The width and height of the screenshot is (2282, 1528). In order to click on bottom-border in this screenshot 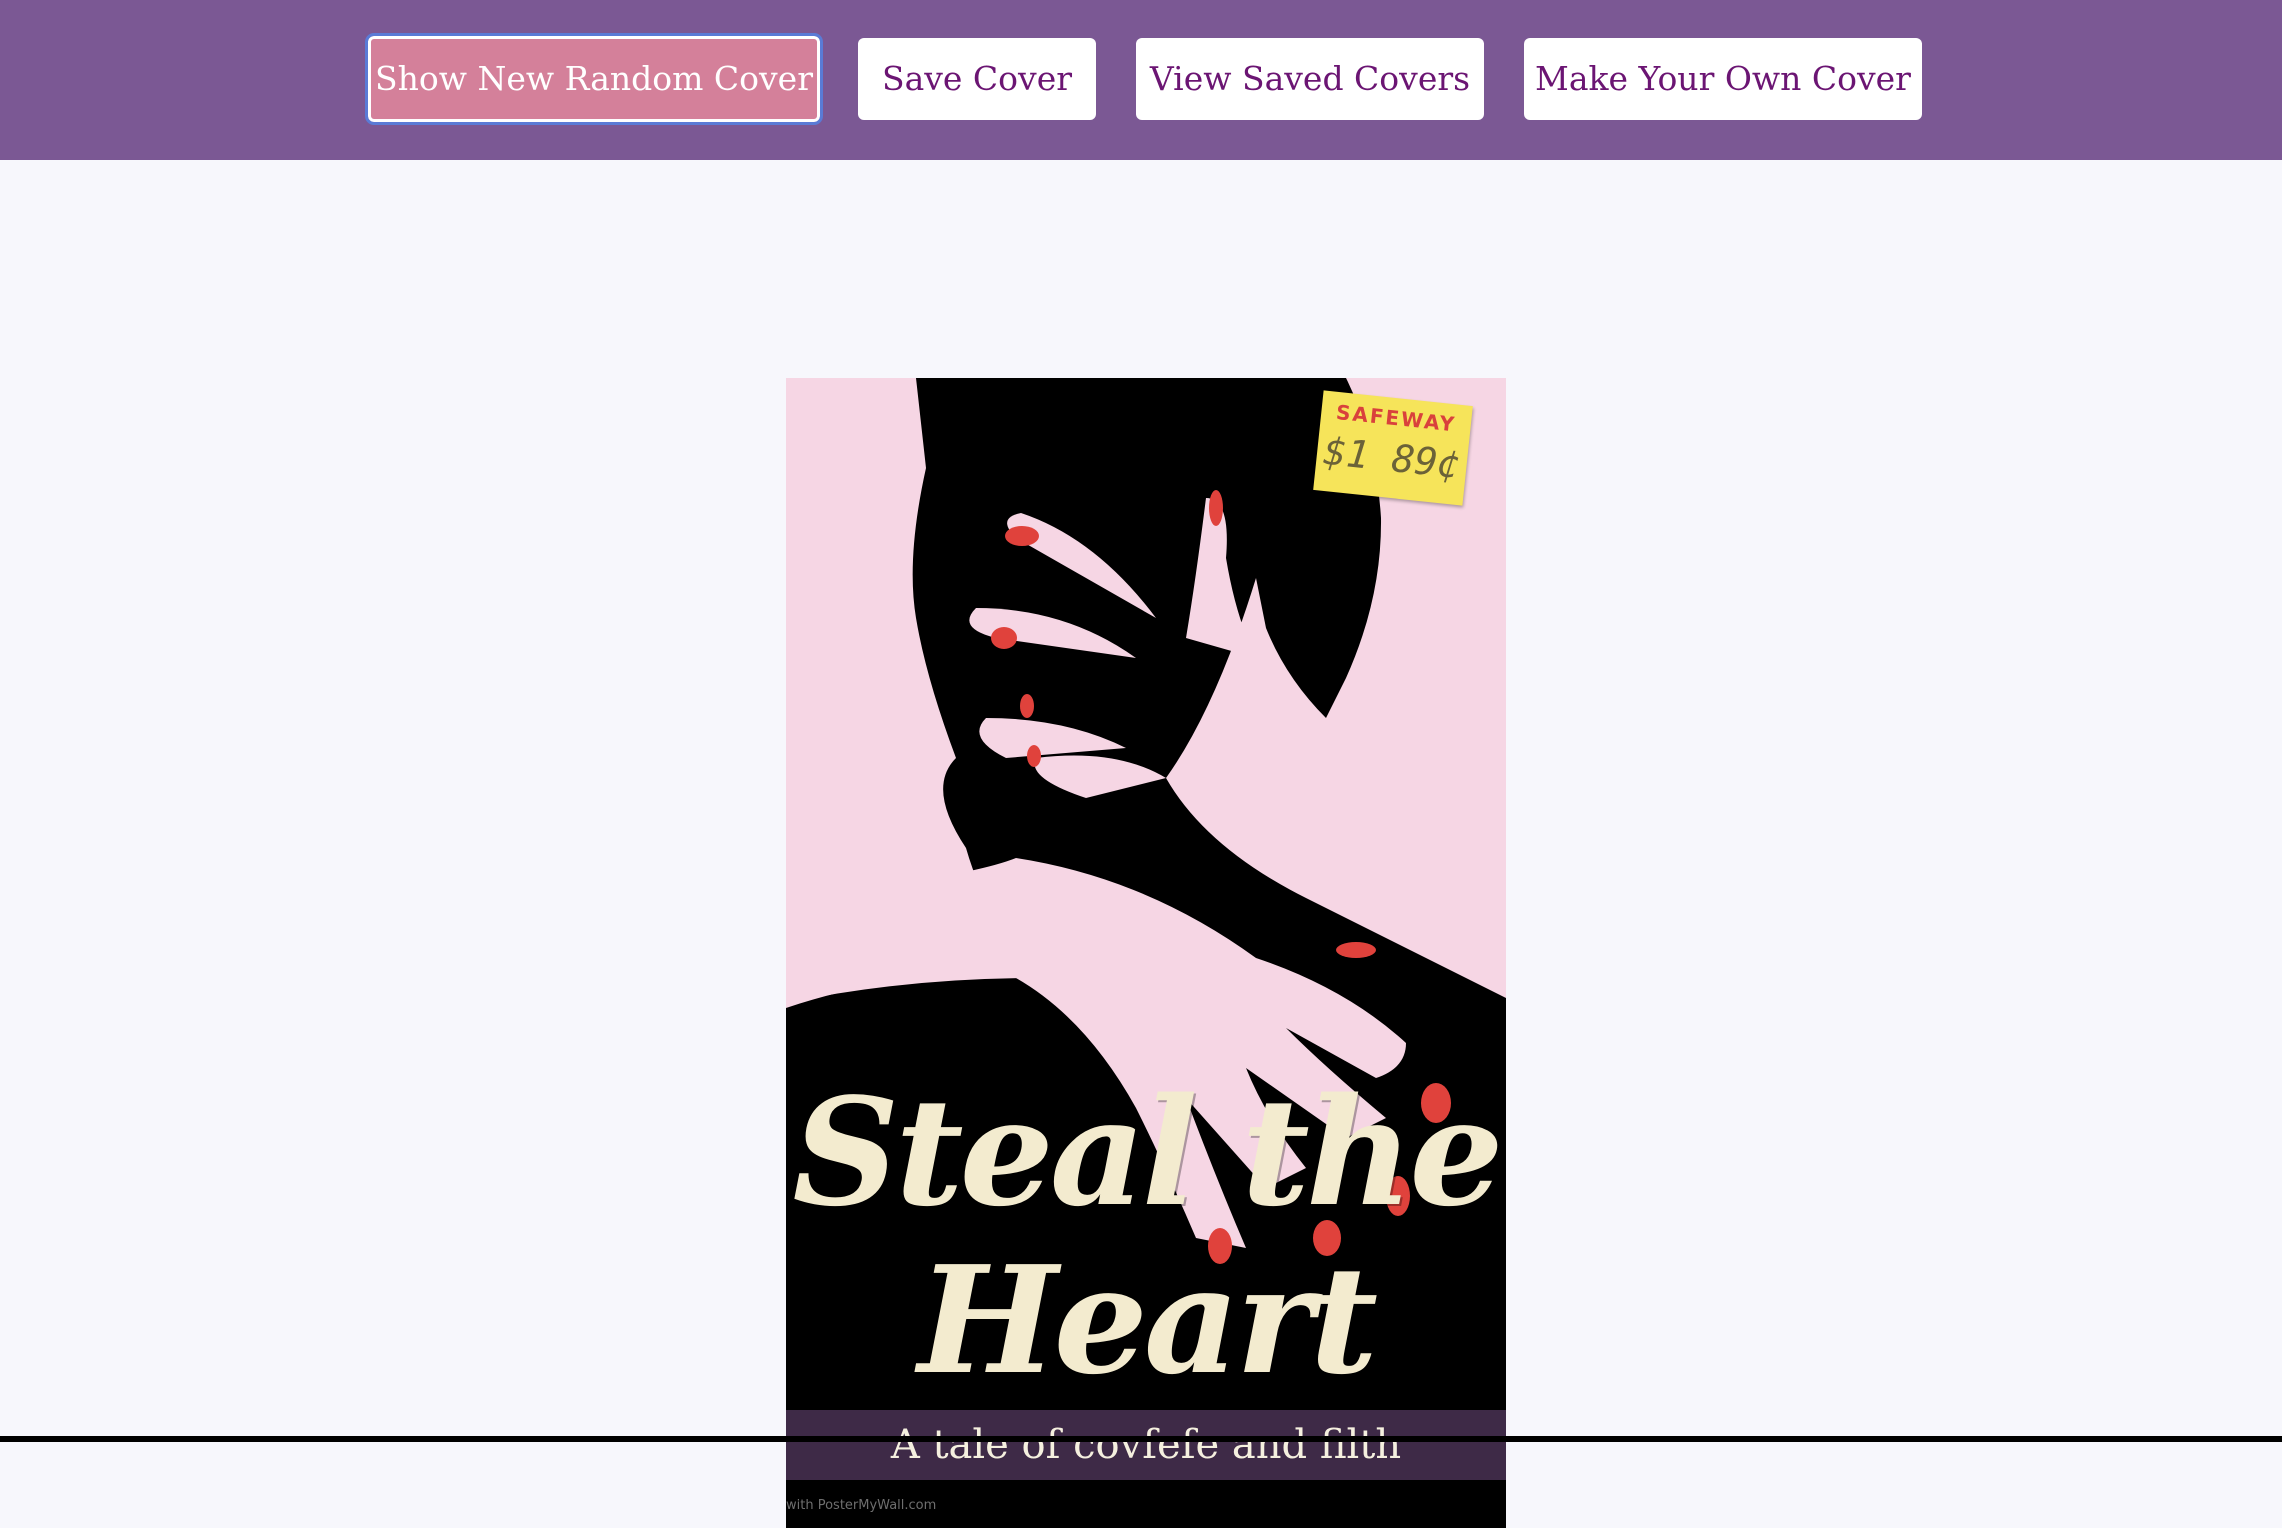, I will do `click(1141, 1439)`.